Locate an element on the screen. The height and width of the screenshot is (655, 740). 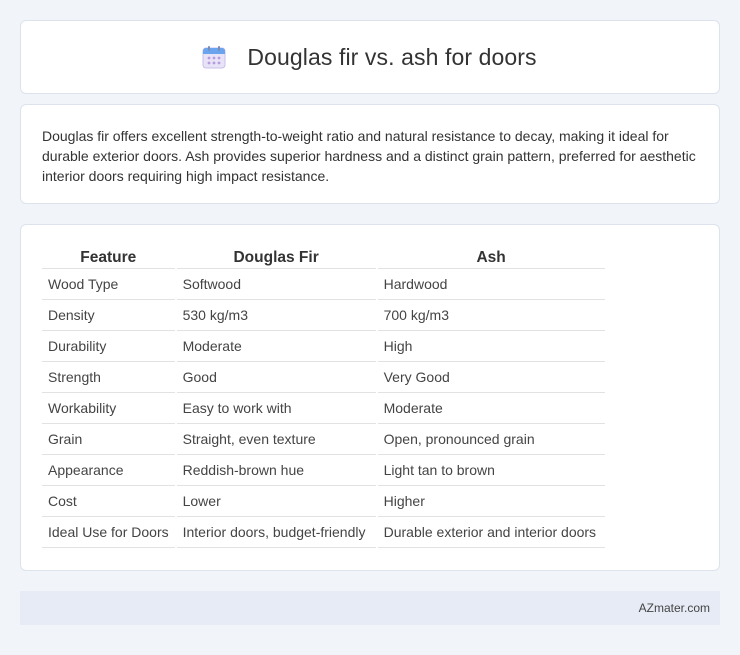
ash-cell: Higher is located at coordinates (491, 501).